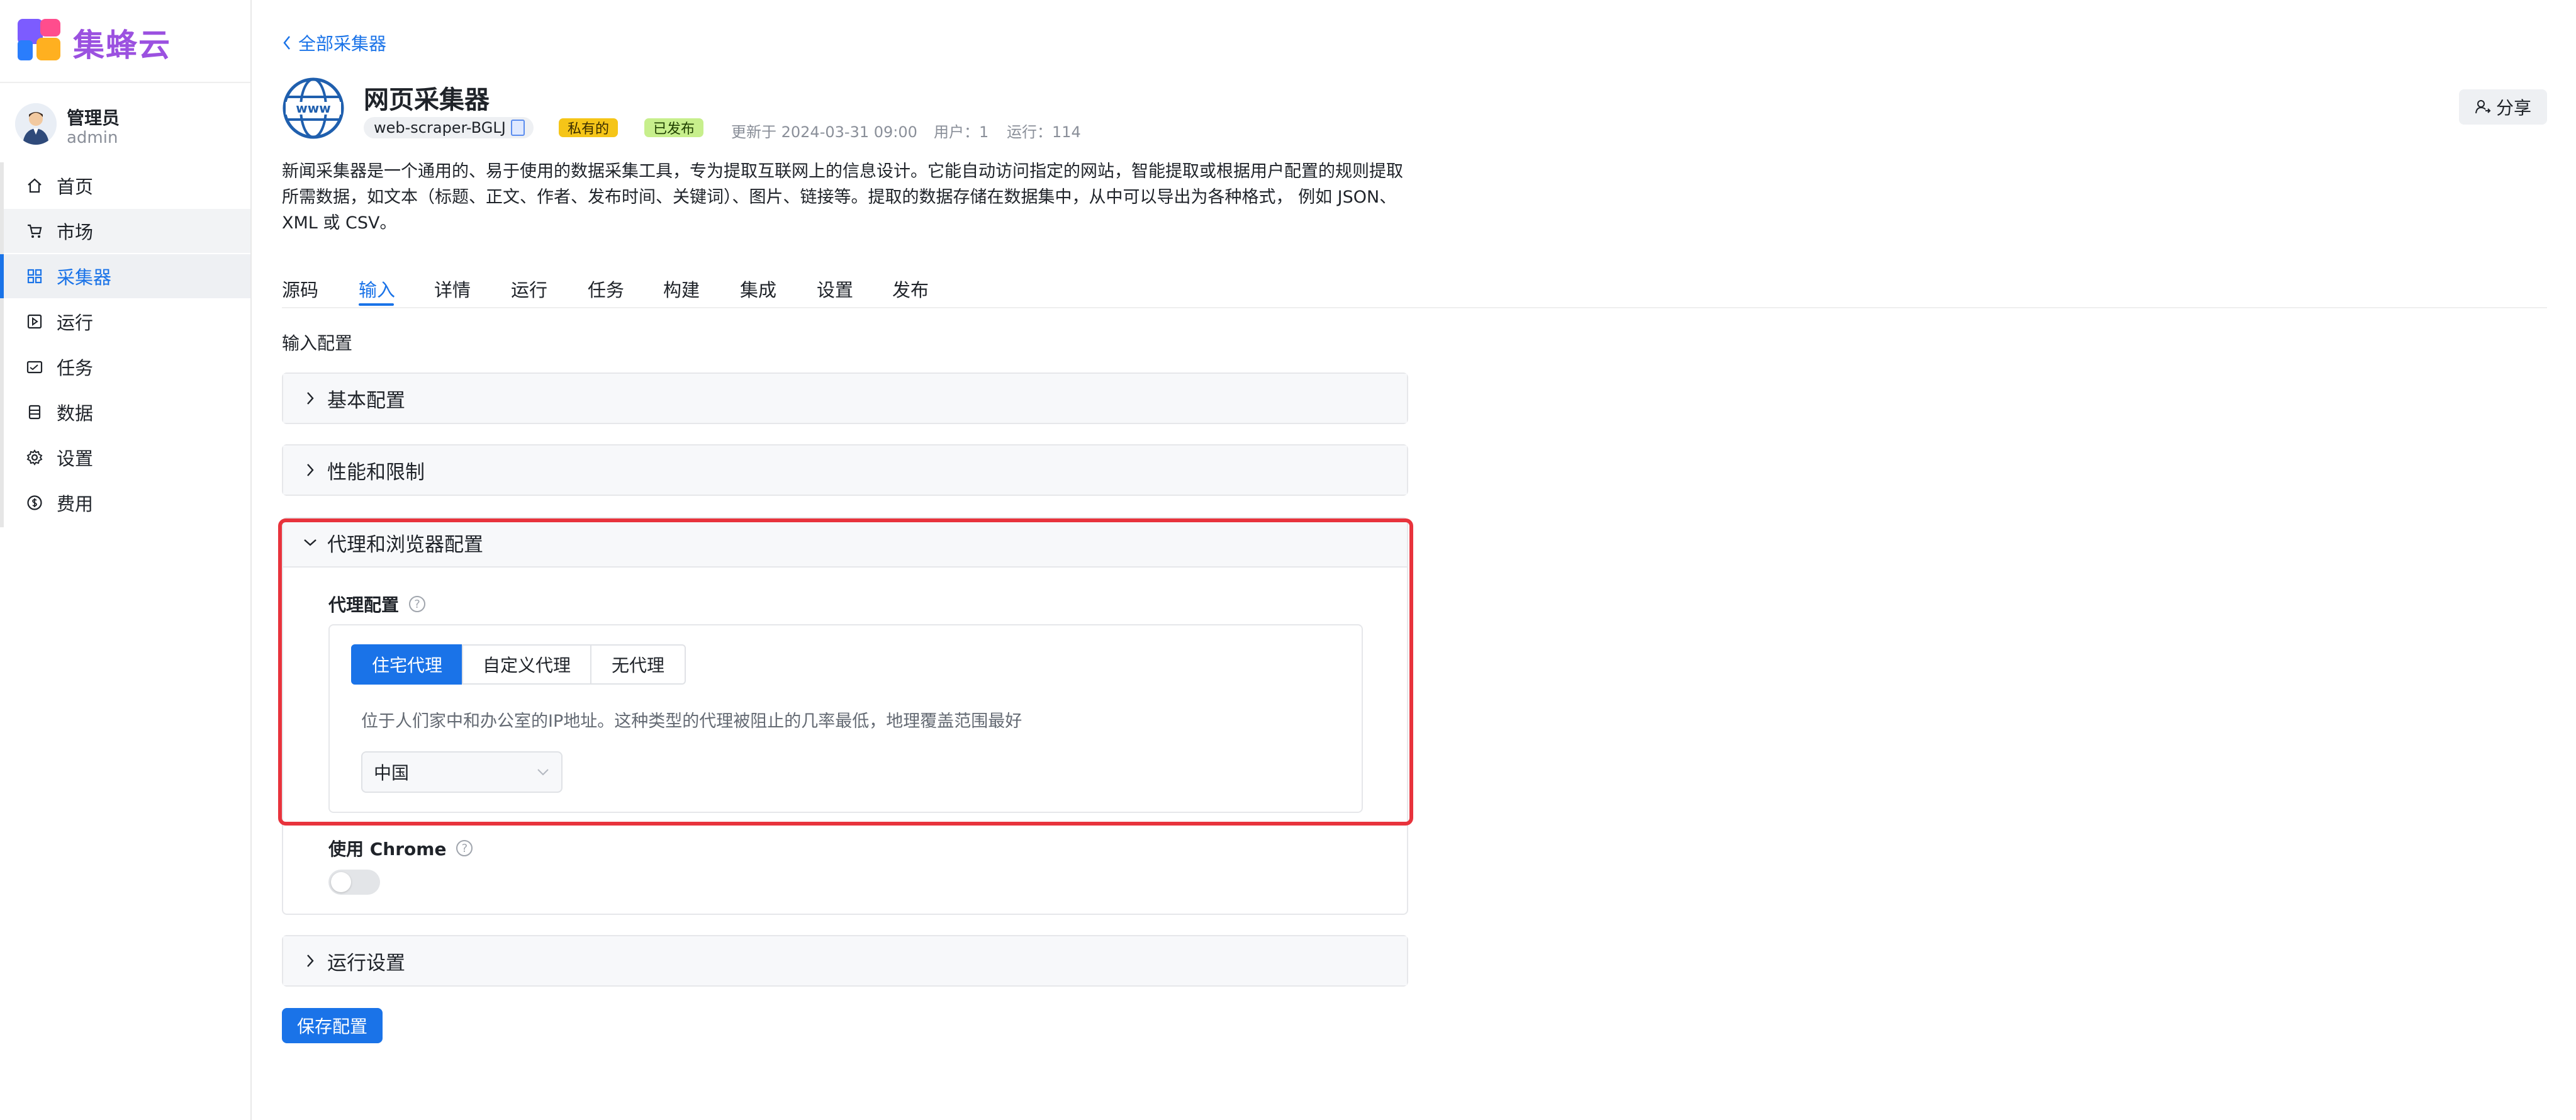  Describe the element at coordinates (1044, 132) in the screenshot. I see `run-count: 运行：114` at that location.